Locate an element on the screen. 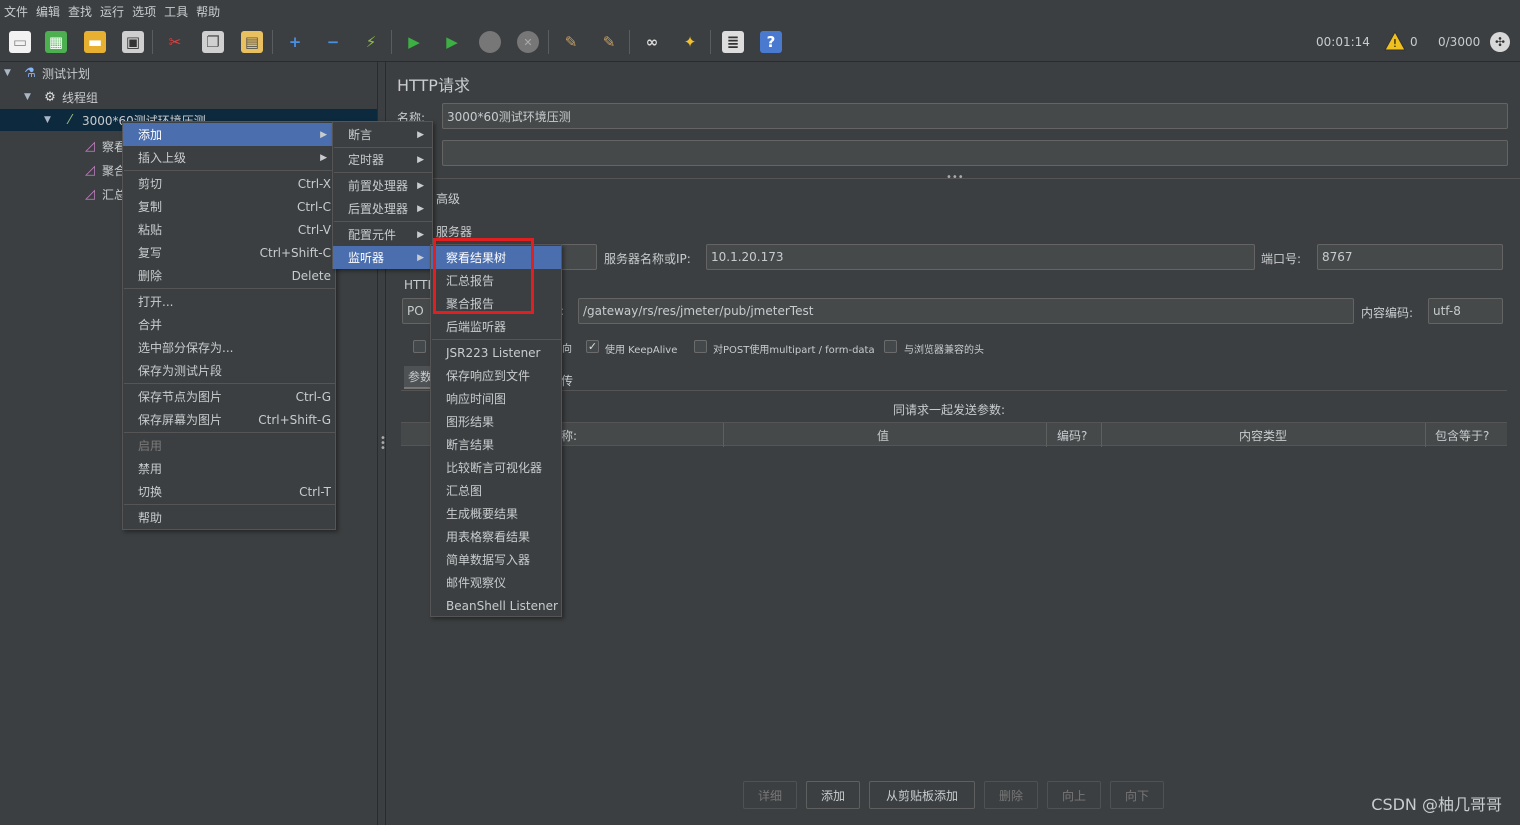  search-icon: ∞ is located at coordinates (652, 42).